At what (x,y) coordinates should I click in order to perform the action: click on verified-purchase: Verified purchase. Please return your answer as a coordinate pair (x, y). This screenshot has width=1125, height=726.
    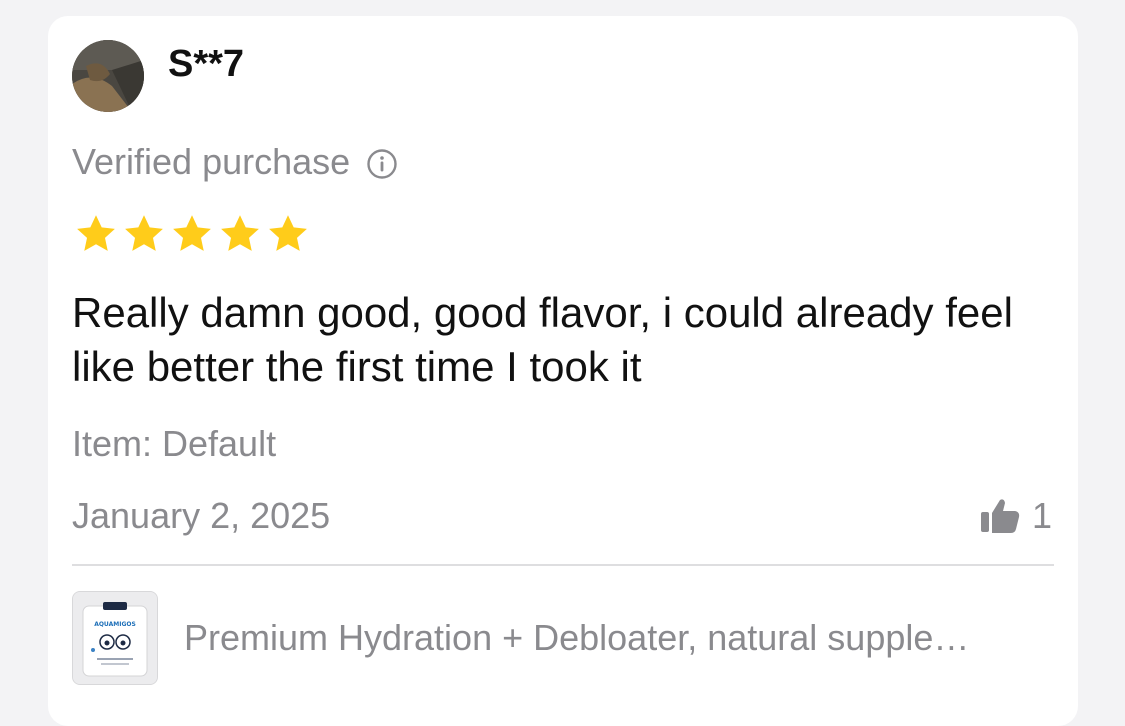
    Looking at the image, I should click on (235, 162).